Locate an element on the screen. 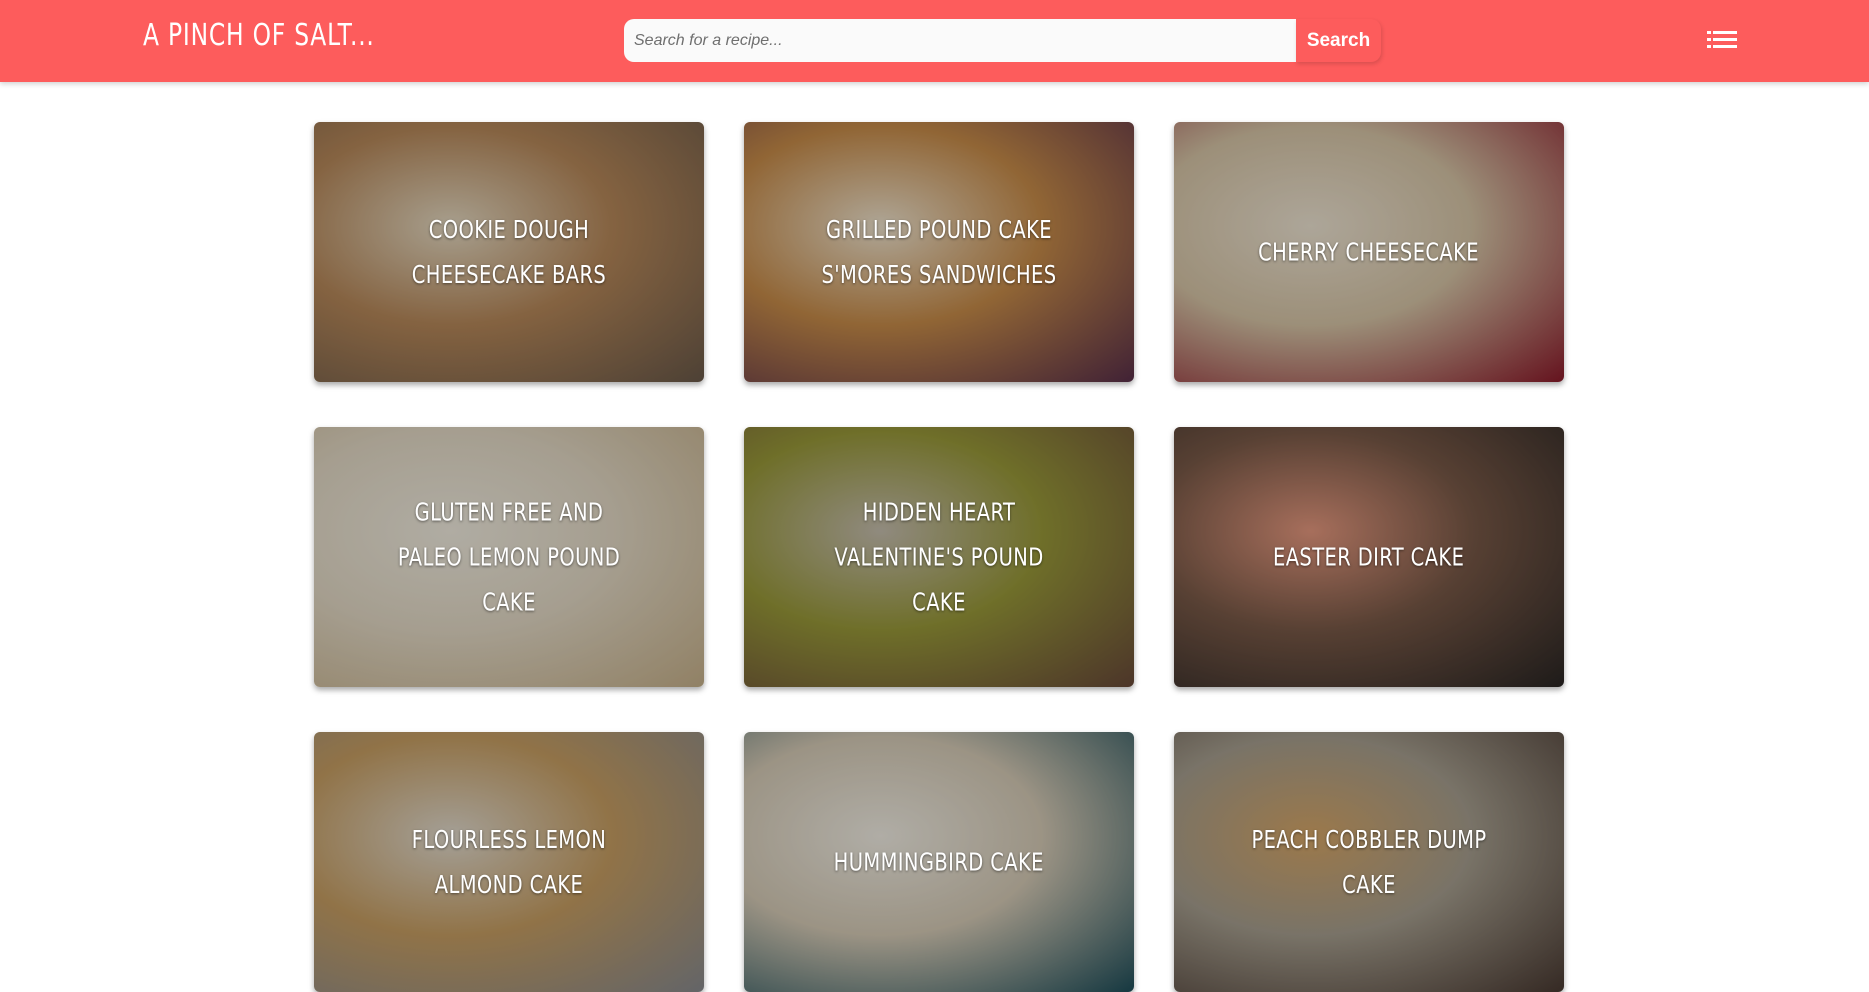 This screenshot has height=992, width=1869. recipe-title: Peach Cobbler Dump Cake is located at coordinates (1369, 862).